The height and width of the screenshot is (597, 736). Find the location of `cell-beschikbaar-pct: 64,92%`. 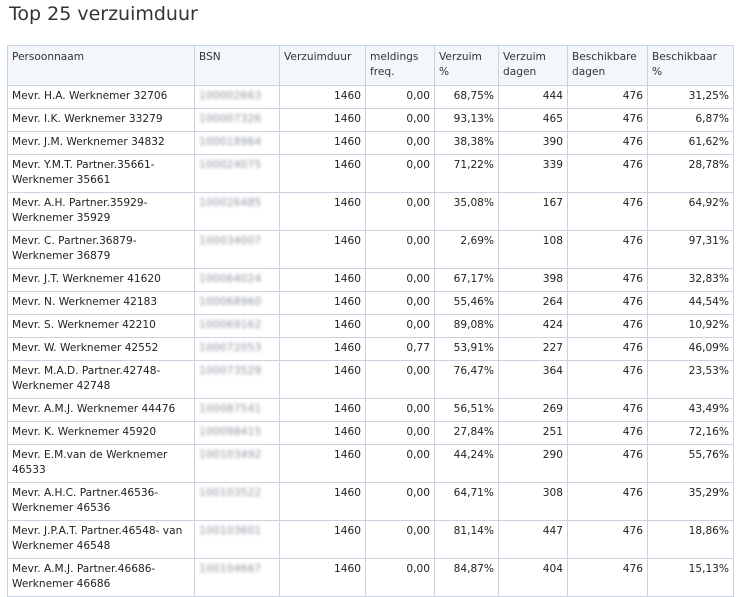

cell-beschikbaar-pct: 64,92% is located at coordinates (690, 211).